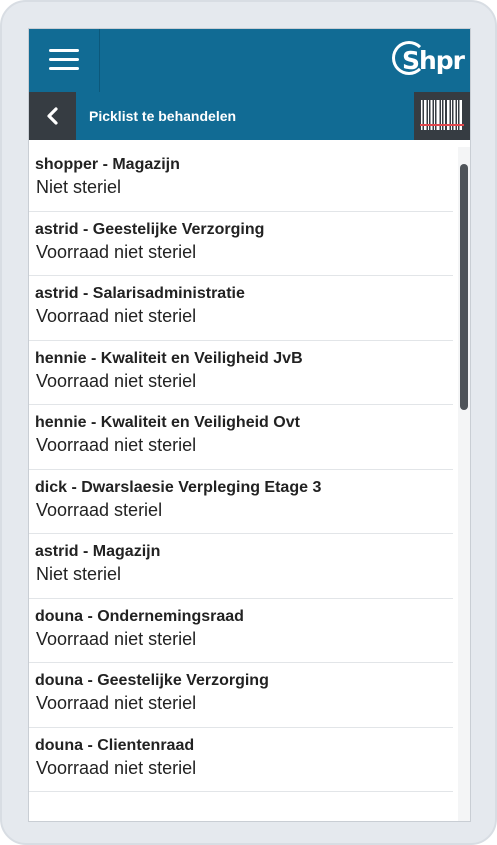 The width and height of the screenshot is (497, 845). What do you see at coordinates (140, 293) in the screenshot?
I see `list-item-title: astrid - Salarisadministratie` at bounding box center [140, 293].